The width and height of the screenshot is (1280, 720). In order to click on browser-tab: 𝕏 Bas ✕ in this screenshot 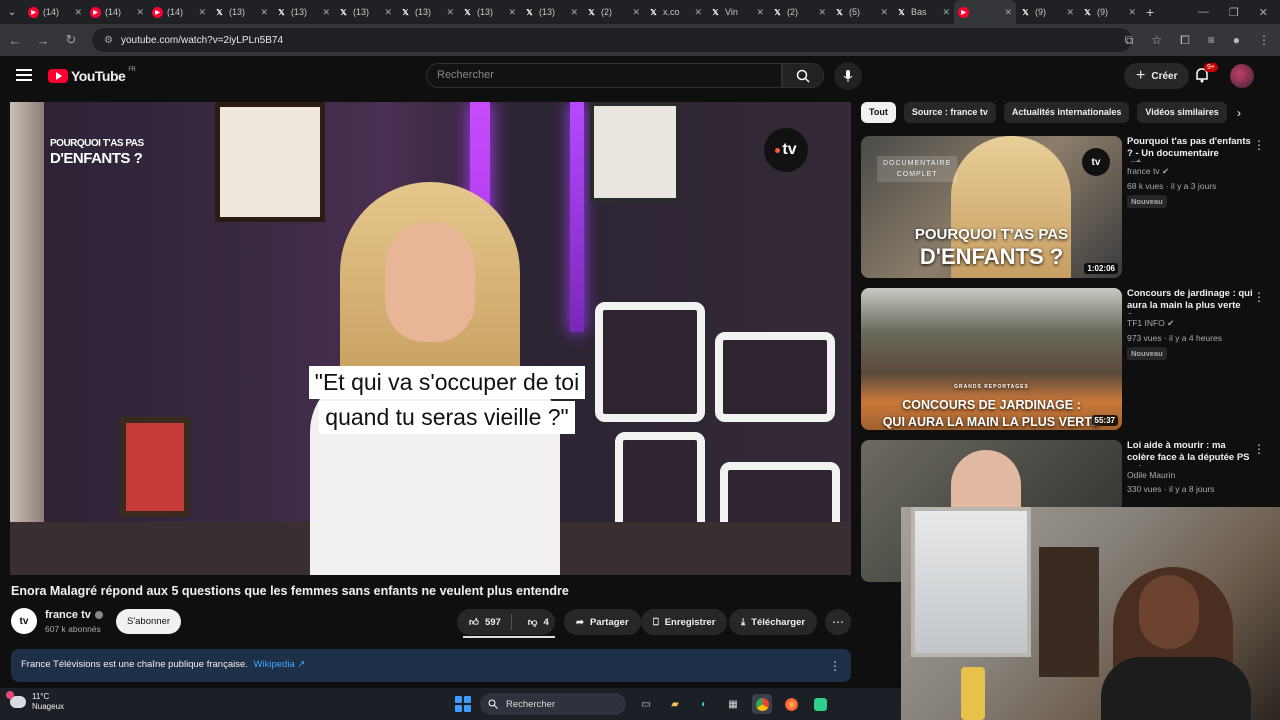, I will do `click(923, 12)`.